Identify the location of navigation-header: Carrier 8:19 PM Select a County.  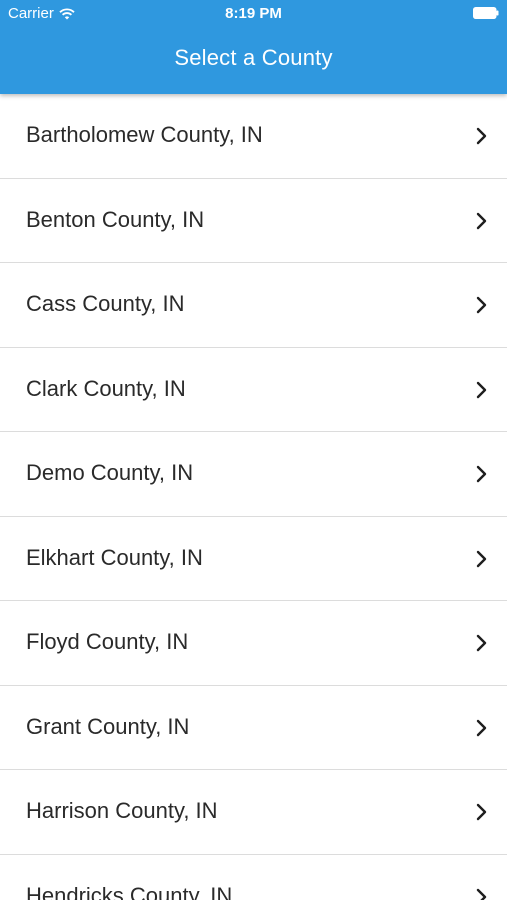
(253, 47).